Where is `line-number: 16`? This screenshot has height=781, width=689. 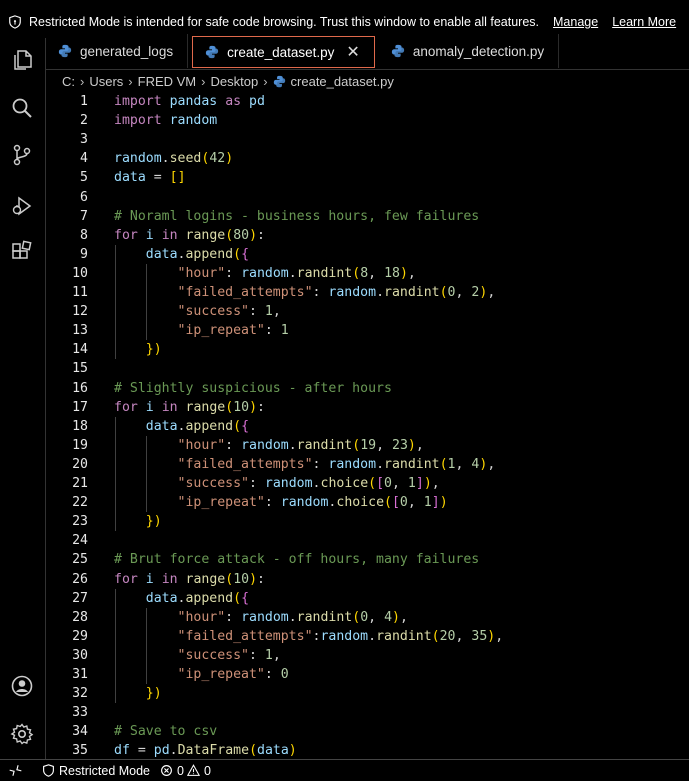
line-number: 16 is located at coordinates (80, 388).